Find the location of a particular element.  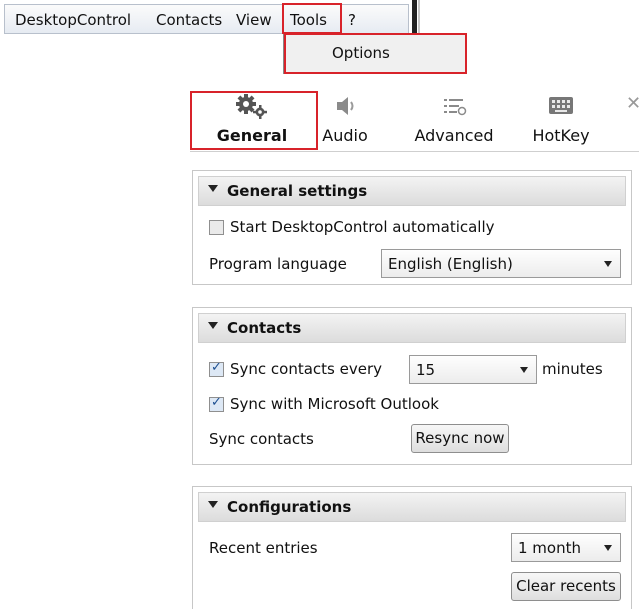

menu-view: View is located at coordinates (254, 20).